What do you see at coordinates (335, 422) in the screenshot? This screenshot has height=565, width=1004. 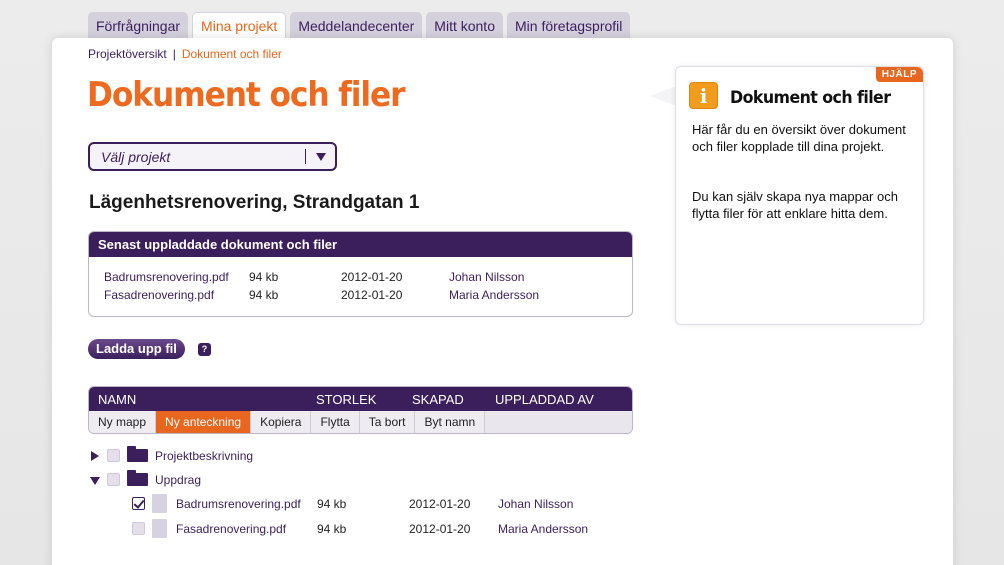 I see `move-button: Flytta` at bounding box center [335, 422].